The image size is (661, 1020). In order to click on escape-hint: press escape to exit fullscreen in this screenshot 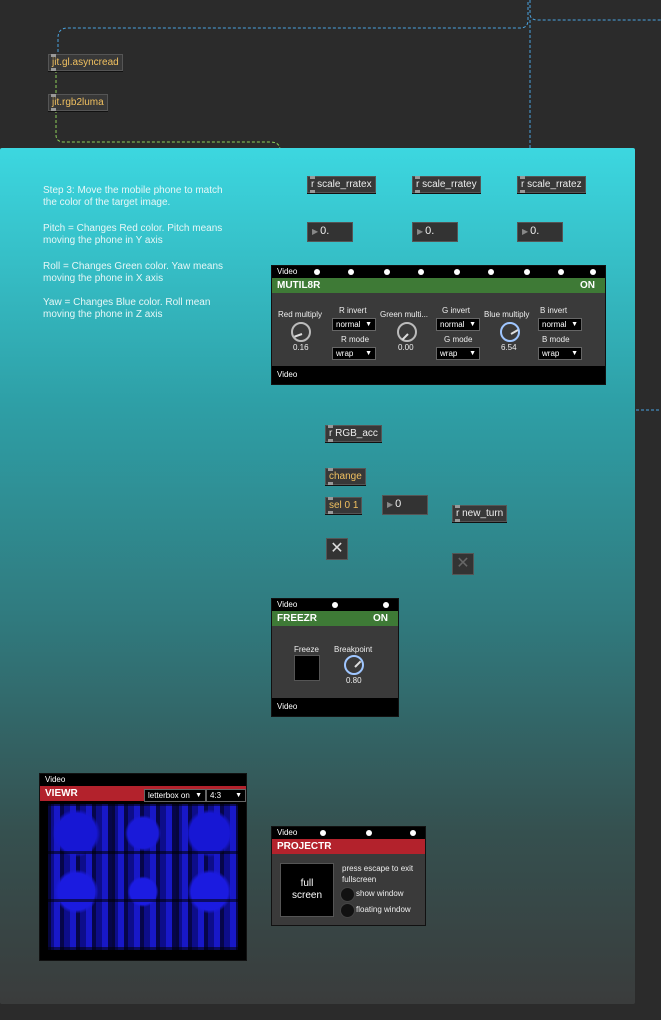, I will do `click(378, 874)`.